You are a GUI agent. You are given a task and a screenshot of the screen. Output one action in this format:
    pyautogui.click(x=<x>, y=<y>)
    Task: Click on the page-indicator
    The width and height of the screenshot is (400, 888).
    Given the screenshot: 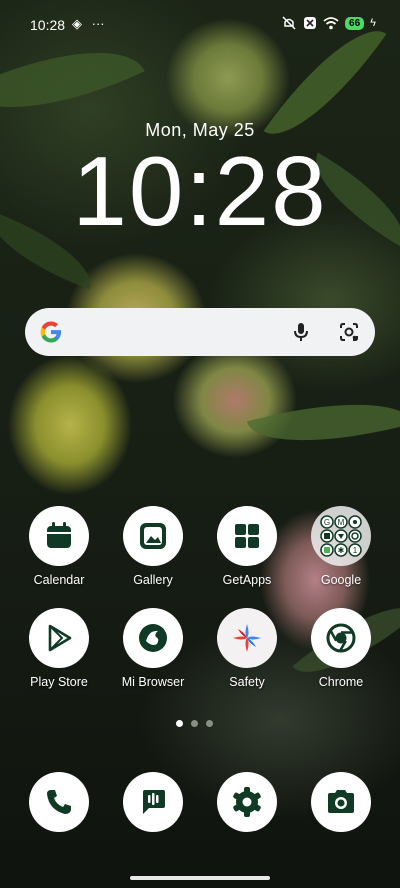 What is the action you would take?
    pyautogui.click(x=194, y=723)
    